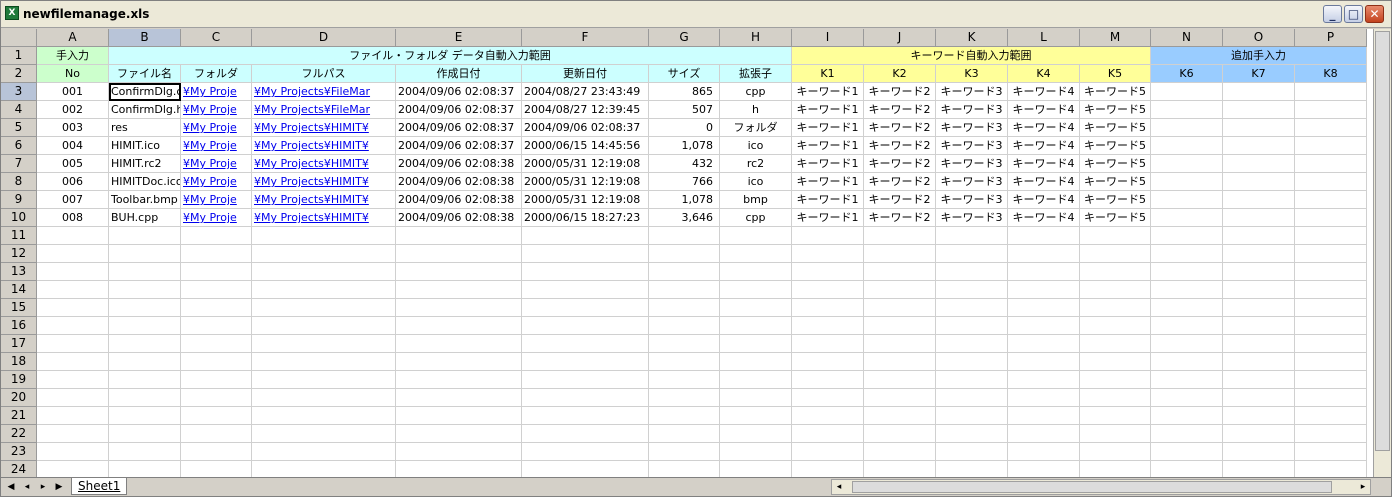 The height and width of the screenshot is (497, 1392). What do you see at coordinates (216, 398) in the screenshot?
I see `cell-c20` at bounding box center [216, 398].